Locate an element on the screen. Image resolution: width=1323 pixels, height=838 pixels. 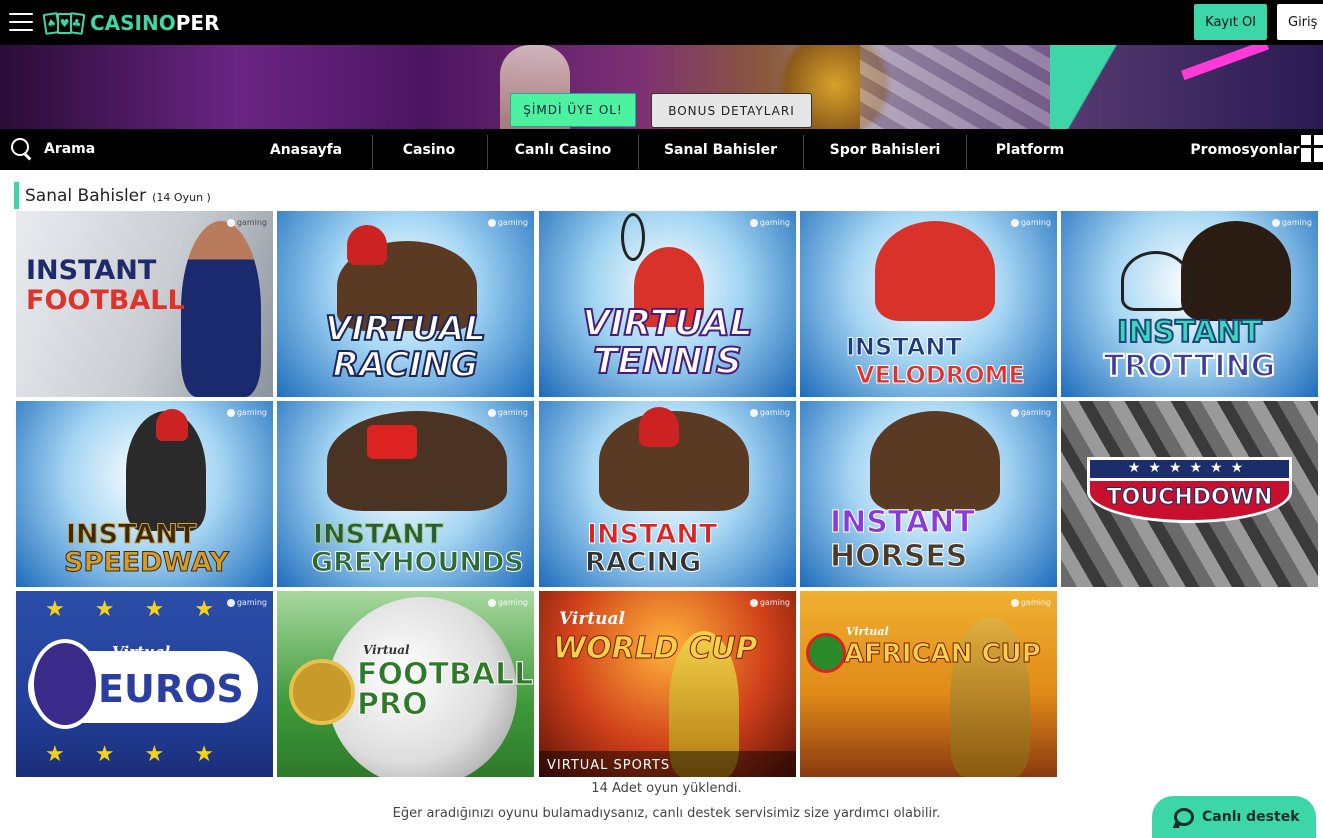
nav-item-virtual-bets: Sanal Bahisler is located at coordinates (720, 149).